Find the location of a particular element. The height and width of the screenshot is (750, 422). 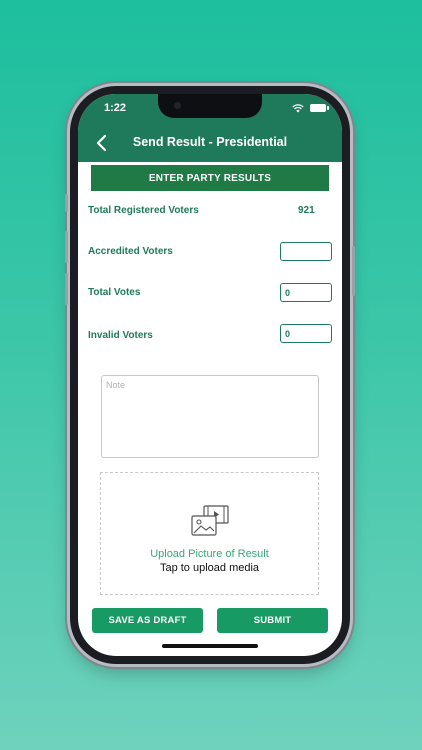

accredited-voters-label: Accredited Voters is located at coordinates (130, 251).